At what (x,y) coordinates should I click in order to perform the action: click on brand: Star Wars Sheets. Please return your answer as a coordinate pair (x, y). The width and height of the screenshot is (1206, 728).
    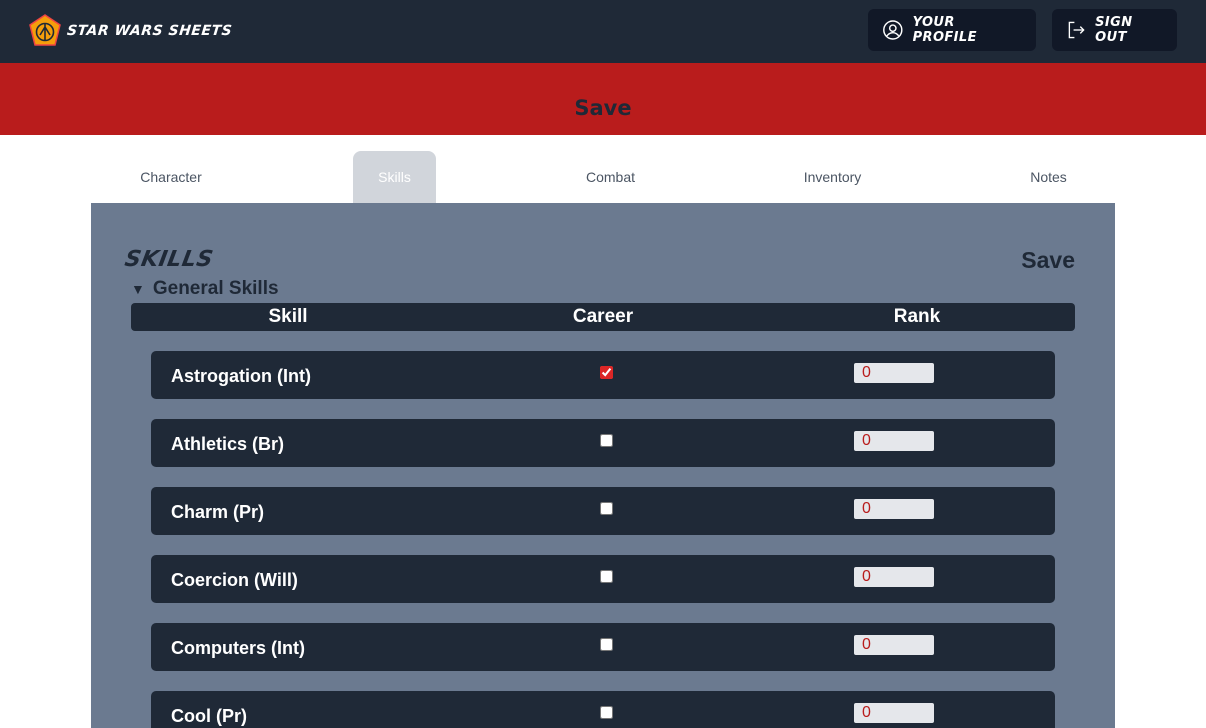
    Looking at the image, I should click on (130, 31).